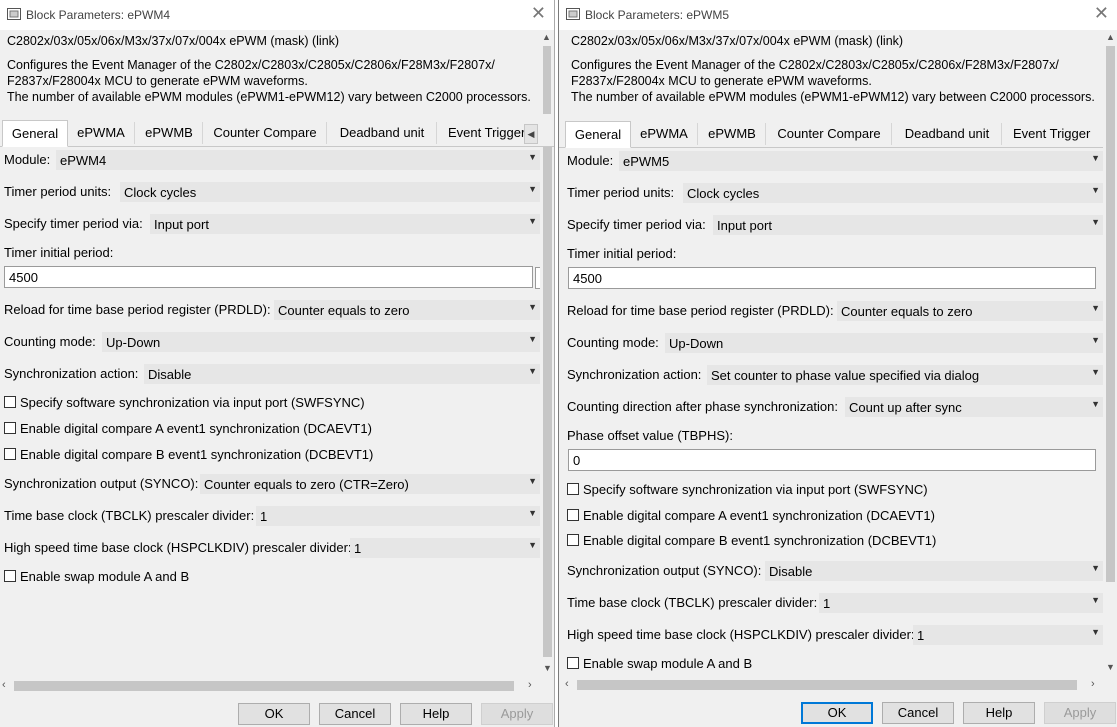 The image size is (1117, 727). Describe the element at coordinates (298, 160) in the screenshot. I see `module-dropdown: ePWM4 ▼` at that location.